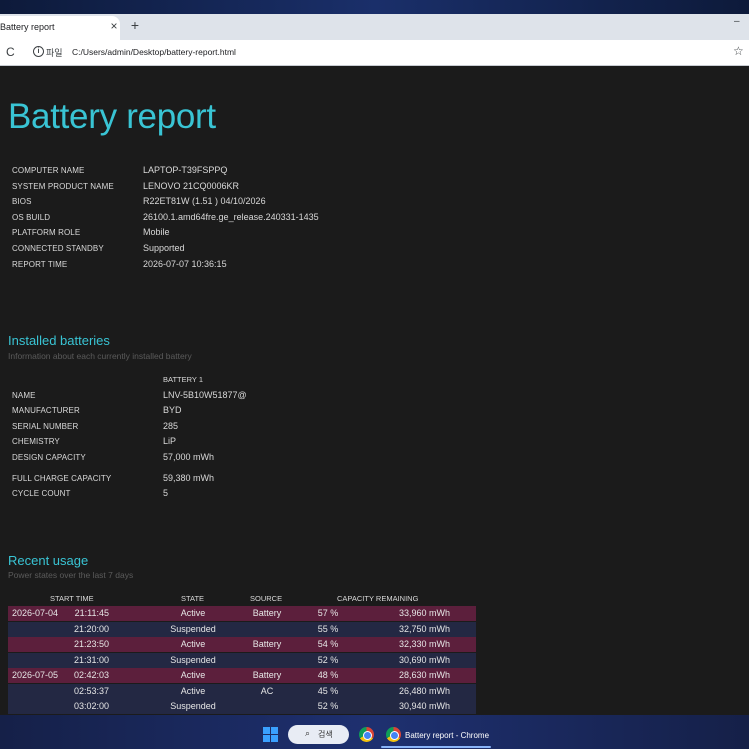  I want to click on system-label: OS BUILD, so click(31, 217).